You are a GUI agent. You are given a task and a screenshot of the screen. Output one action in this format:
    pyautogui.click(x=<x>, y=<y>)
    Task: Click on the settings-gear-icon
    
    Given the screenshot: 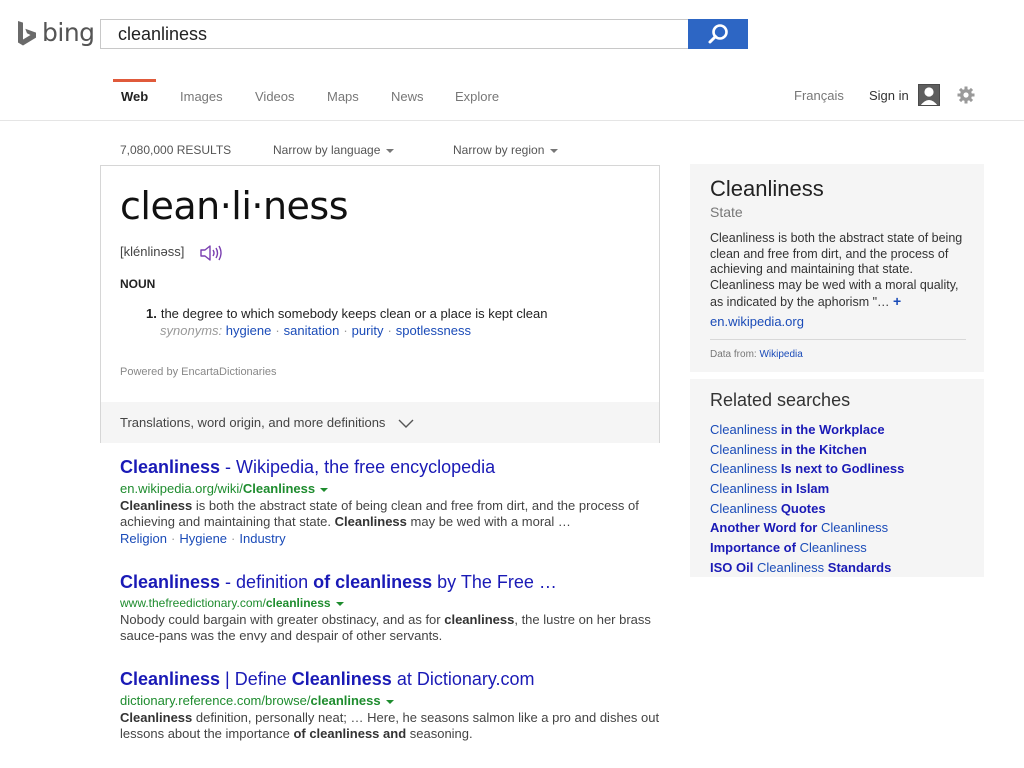 What is the action you would take?
    pyautogui.click(x=966, y=97)
    